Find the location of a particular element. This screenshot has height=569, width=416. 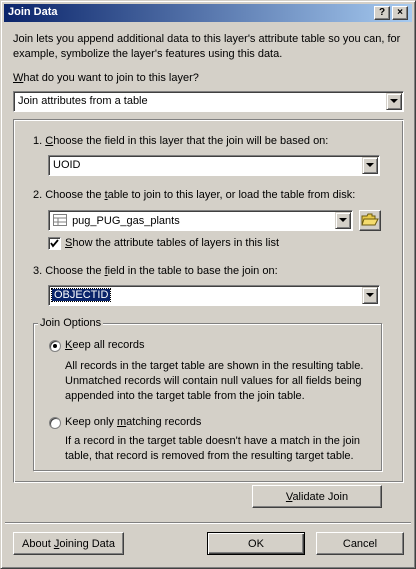

keep-matching-label: Keep only matching records is located at coordinates (133, 422).